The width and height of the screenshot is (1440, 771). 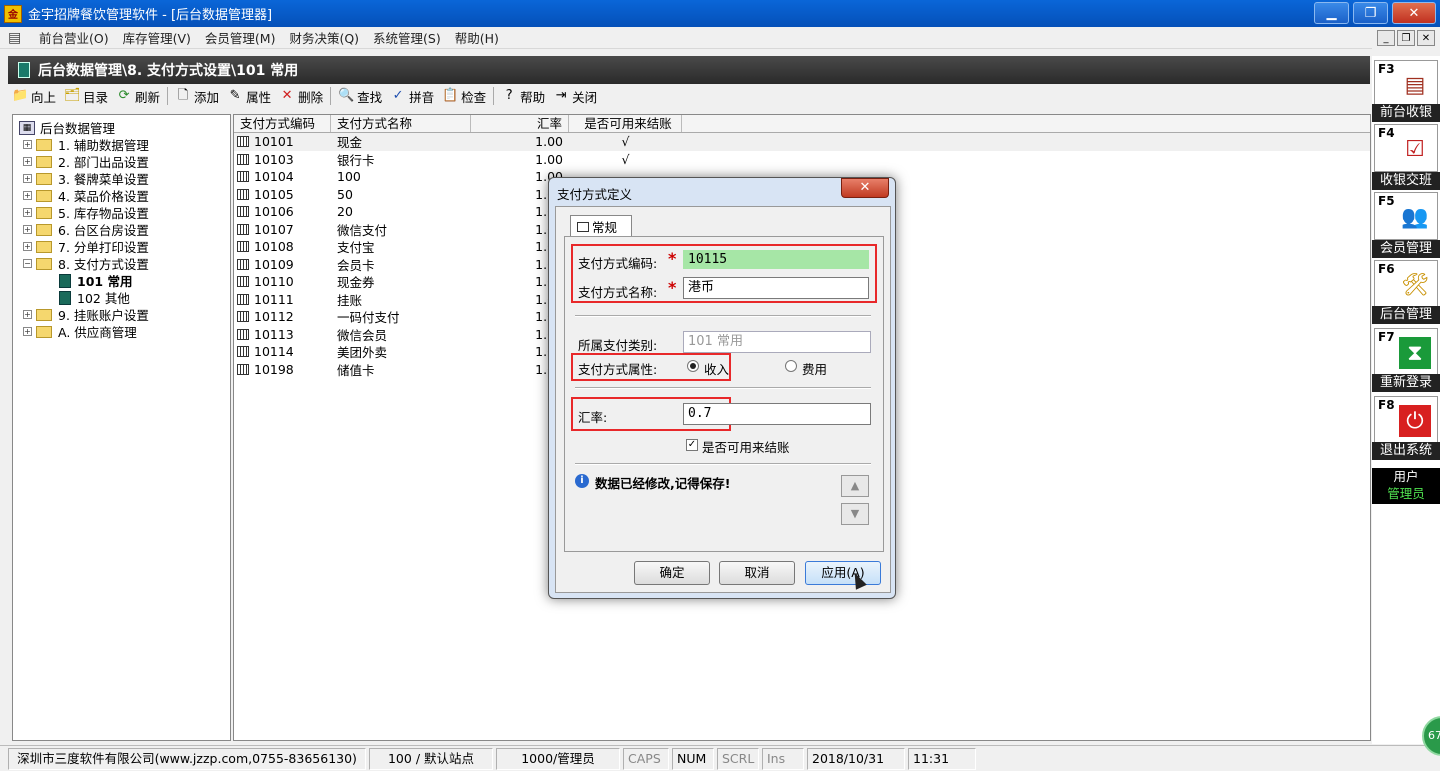 I want to click on mdi-close-button: ✕, so click(x=1426, y=38).